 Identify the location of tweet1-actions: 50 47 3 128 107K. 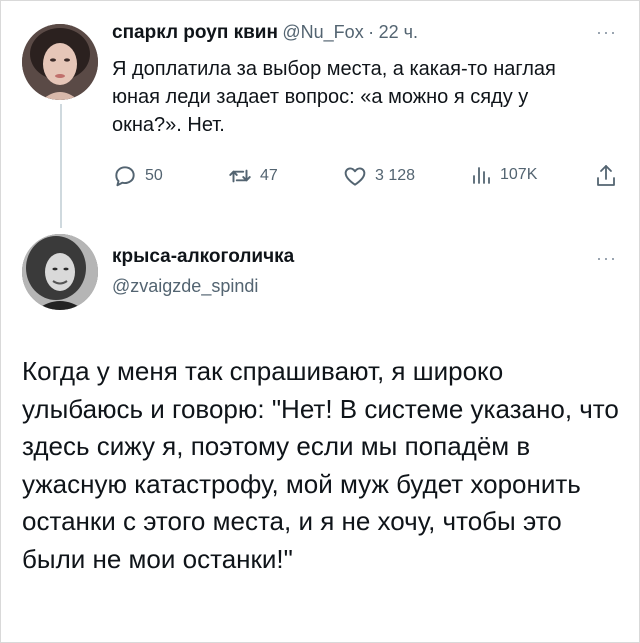
(367, 177).